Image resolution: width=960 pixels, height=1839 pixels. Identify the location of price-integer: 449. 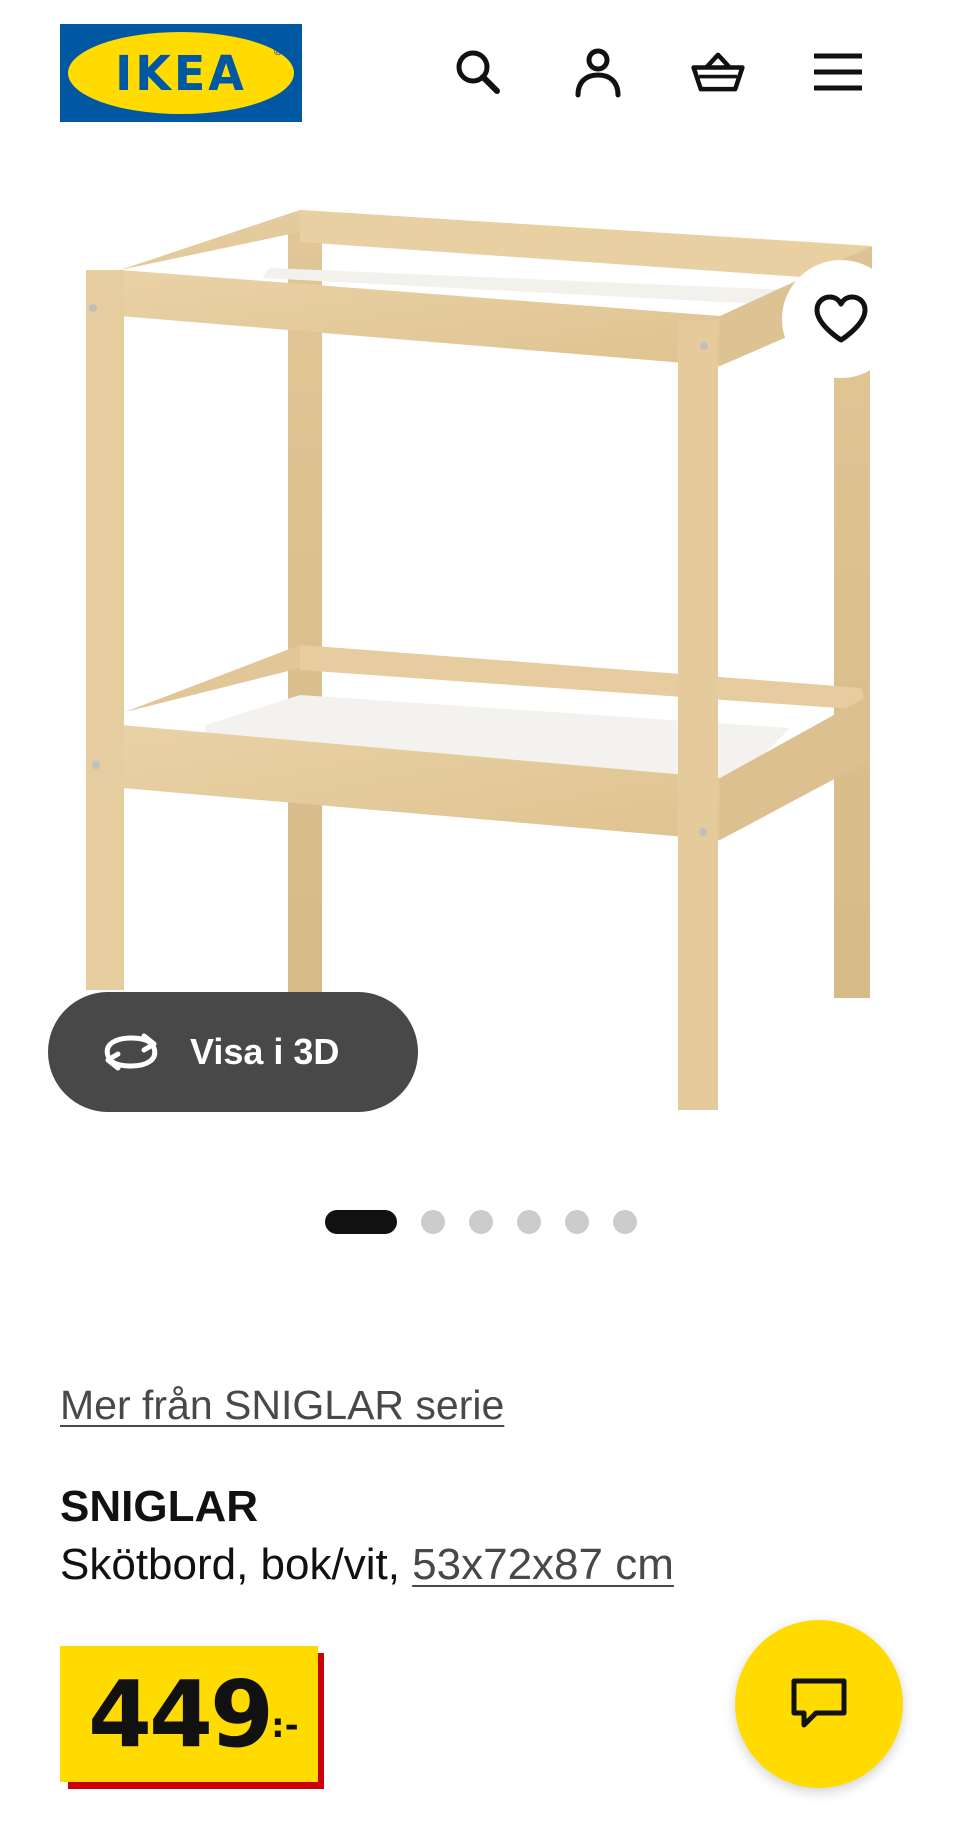
(181, 1714).